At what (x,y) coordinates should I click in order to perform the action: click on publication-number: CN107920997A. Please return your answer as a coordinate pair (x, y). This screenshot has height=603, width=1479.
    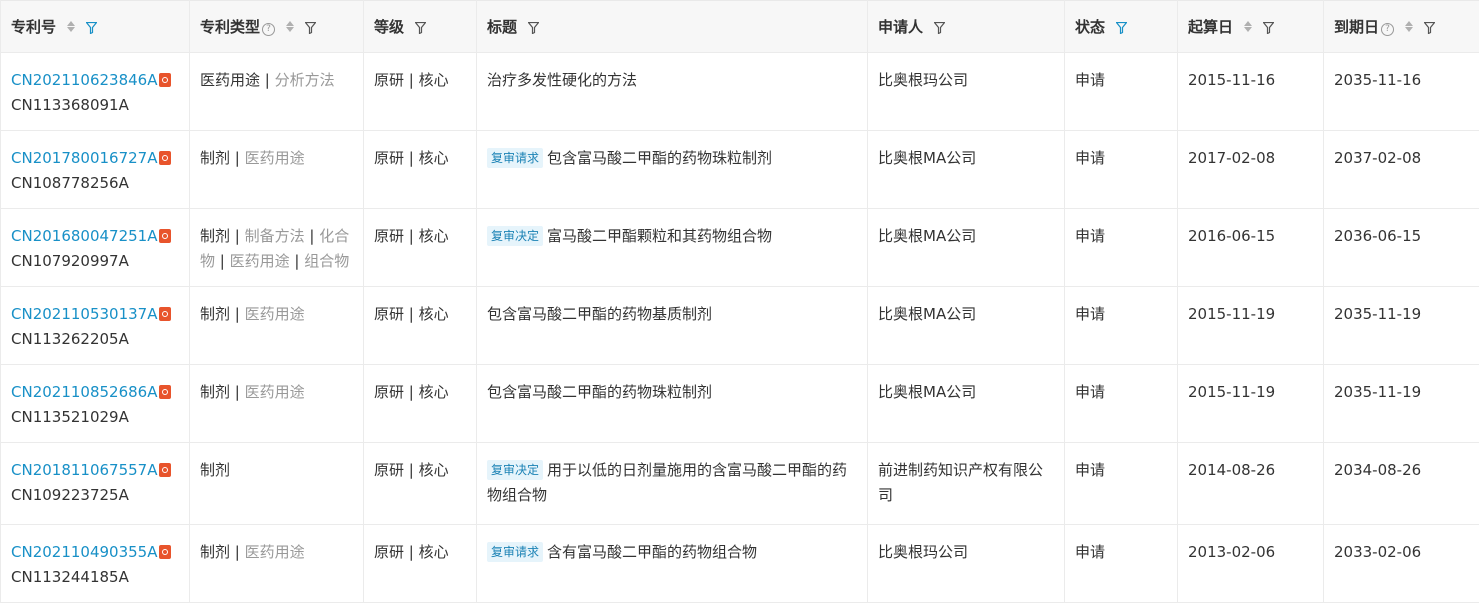
    Looking at the image, I should click on (70, 261).